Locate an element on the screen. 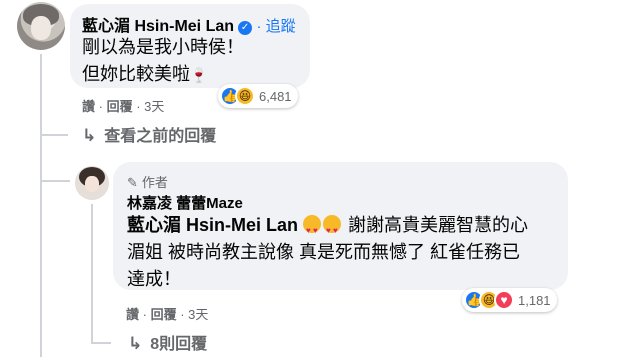  reaction-count: 6,481 is located at coordinates (275, 96).